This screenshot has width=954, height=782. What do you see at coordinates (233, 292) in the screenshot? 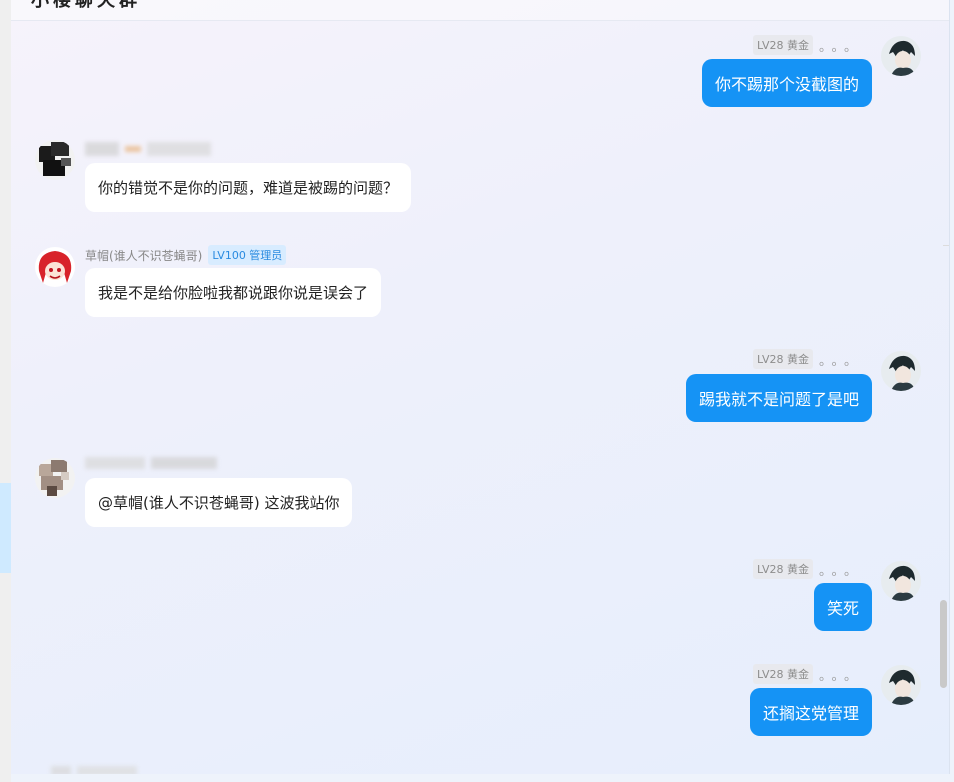
I see `message-bubble: 我是不是给你脸啦我都说跟你说是误会了` at bounding box center [233, 292].